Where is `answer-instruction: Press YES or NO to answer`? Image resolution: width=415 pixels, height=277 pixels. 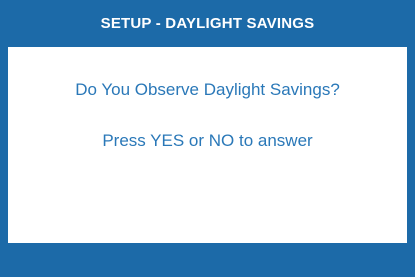
answer-instruction: Press YES or NO to answer is located at coordinates (207, 140).